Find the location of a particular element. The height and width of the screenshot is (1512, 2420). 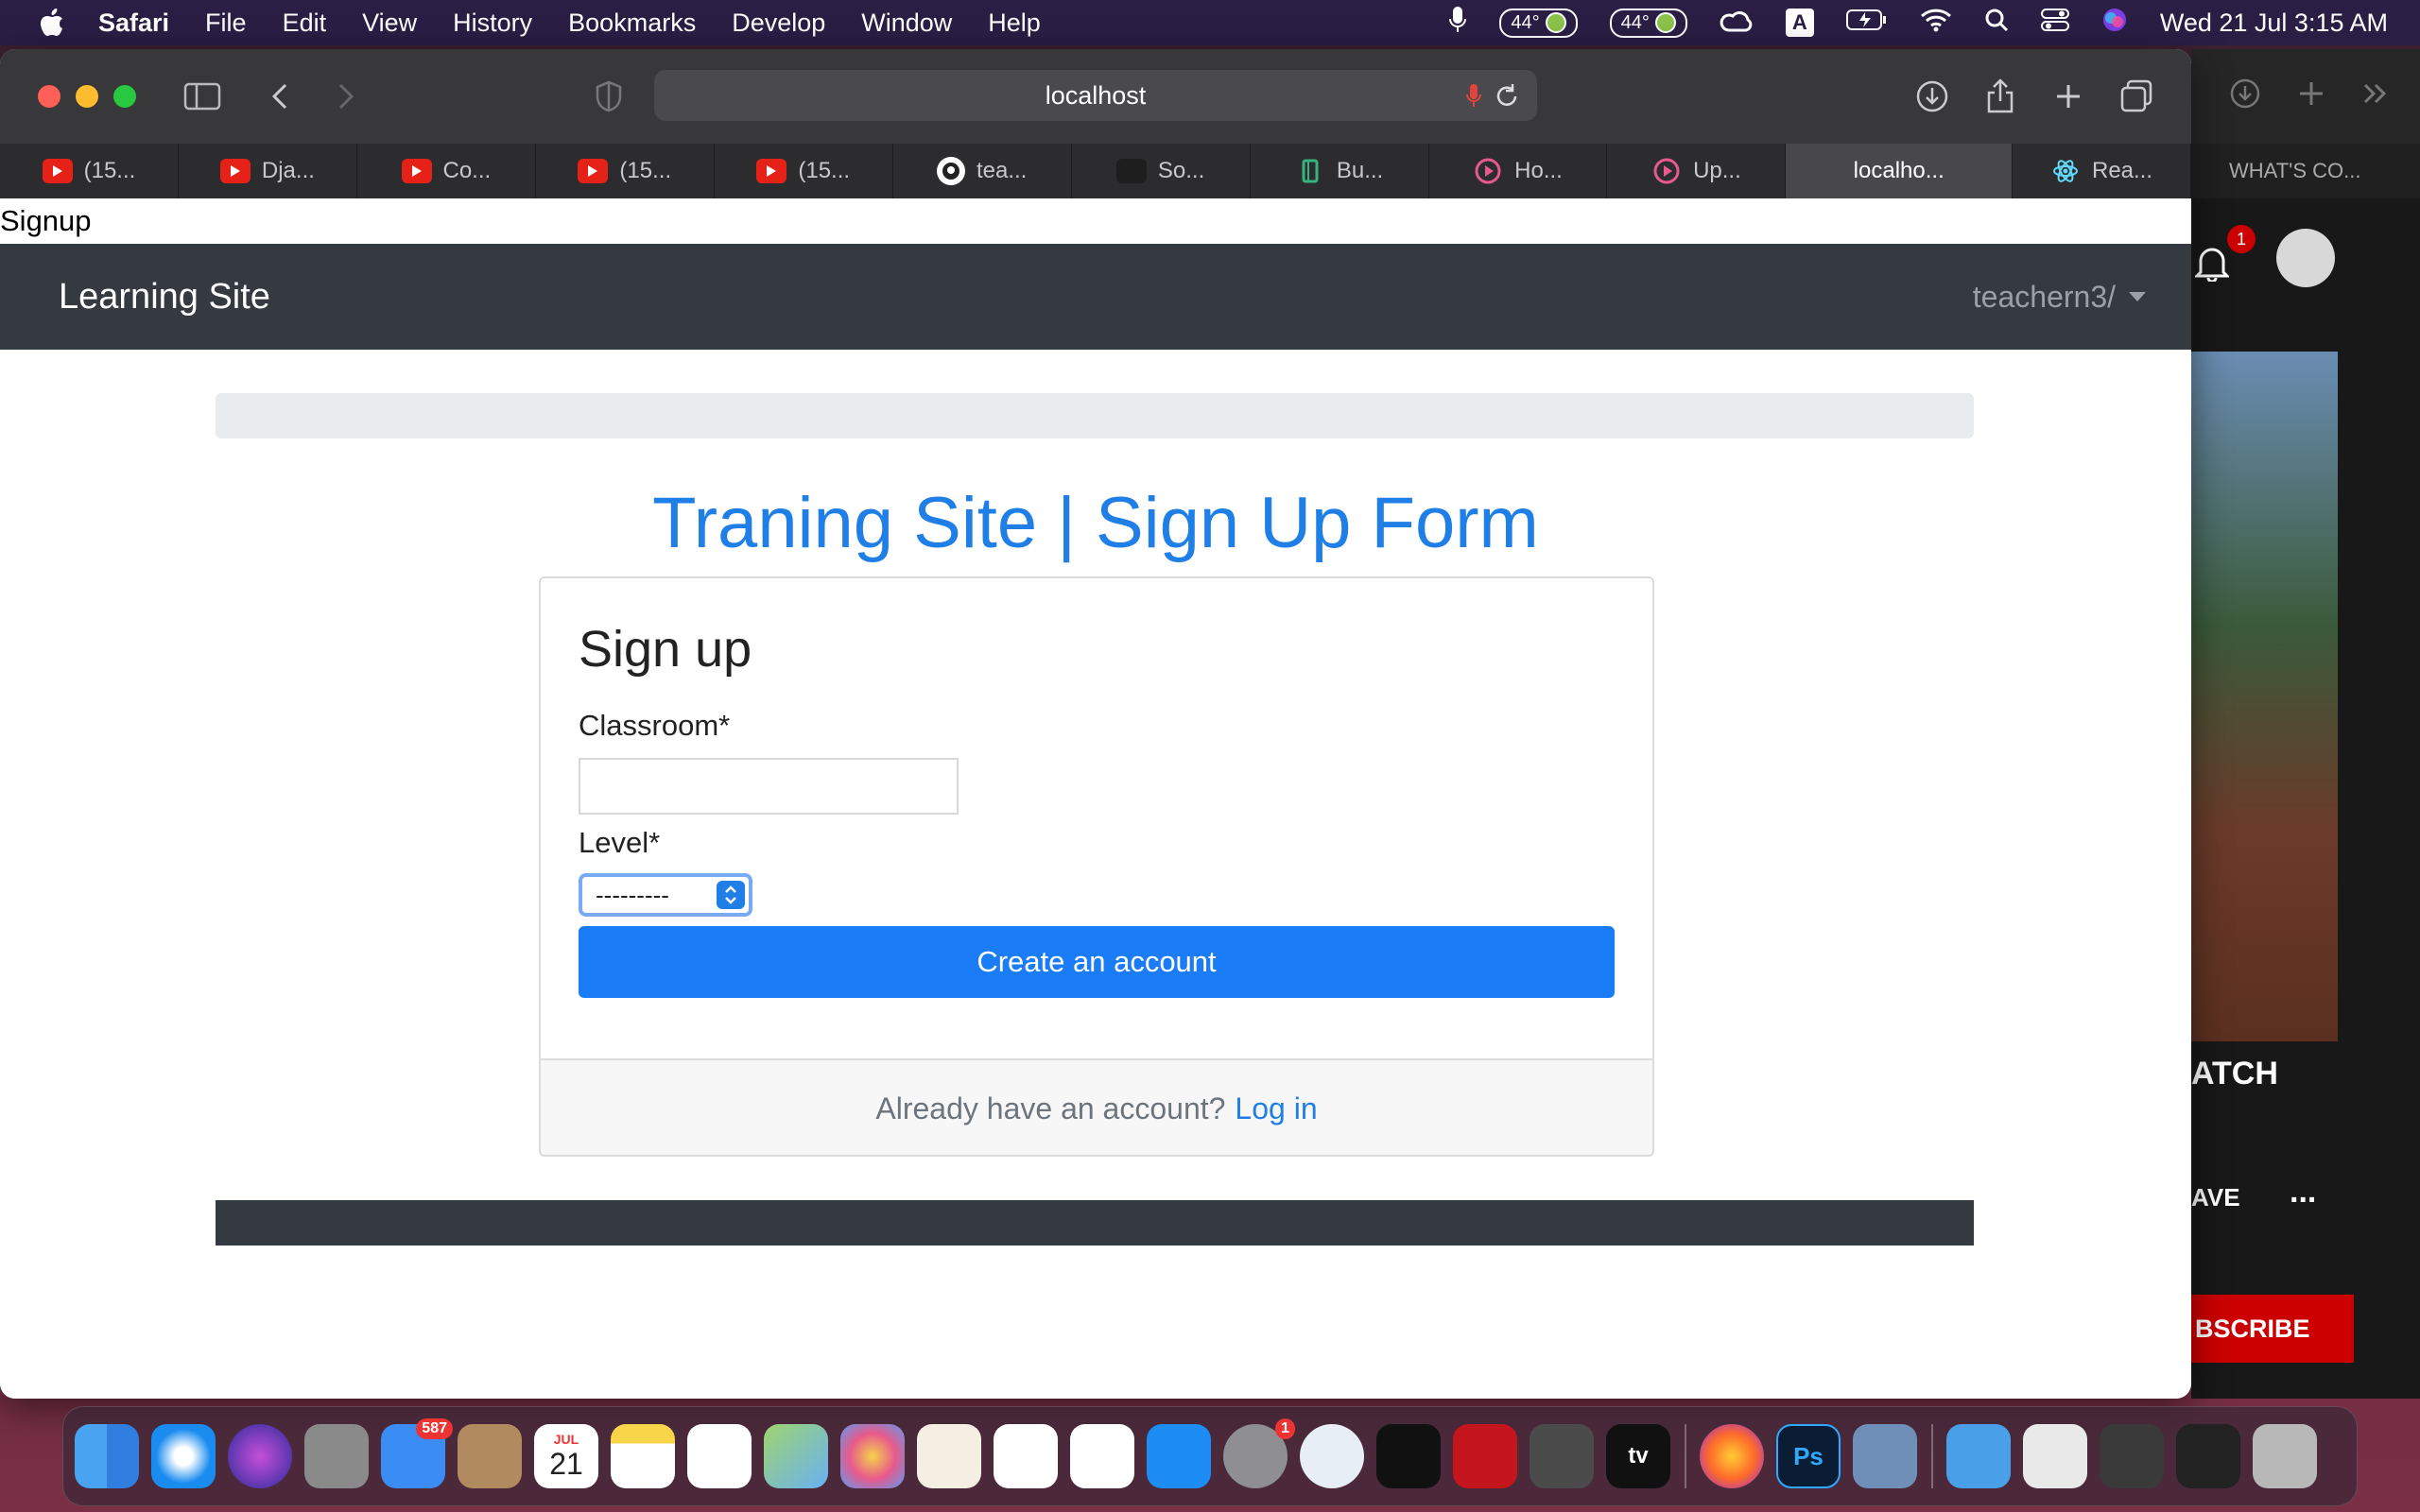

url-text: localhost is located at coordinates (1096, 95).